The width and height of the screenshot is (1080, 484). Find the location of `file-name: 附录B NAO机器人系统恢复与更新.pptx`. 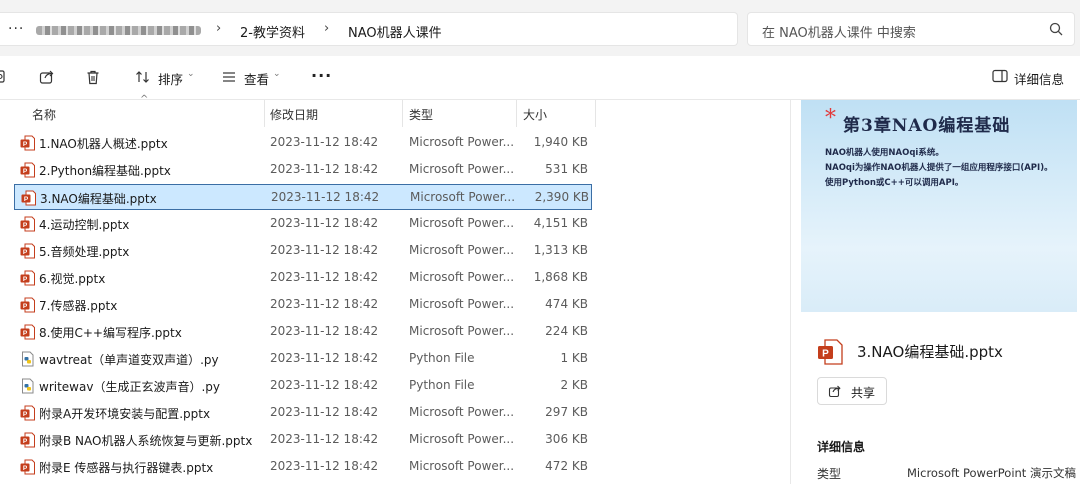

file-name: 附录B NAO机器人系统恢复与更新.pptx is located at coordinates (155, 440).